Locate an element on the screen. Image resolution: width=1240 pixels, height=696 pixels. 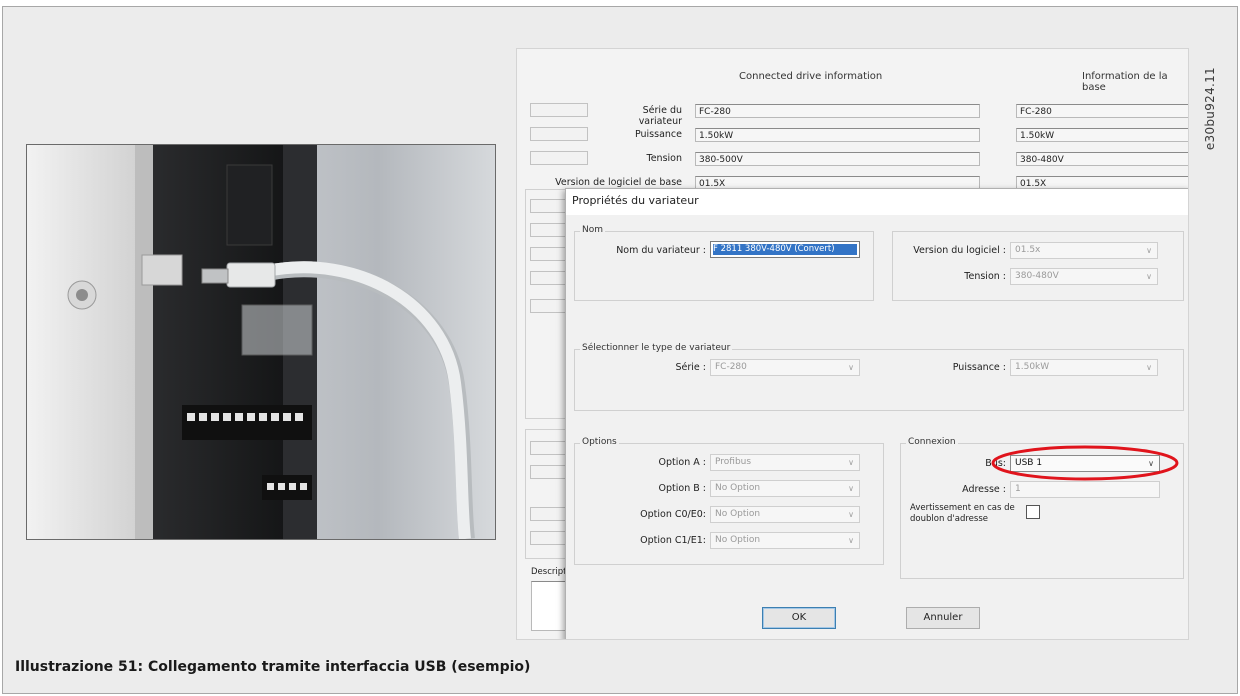
figure-code: e30bu924.11 is located at coordinates (1210, 109).